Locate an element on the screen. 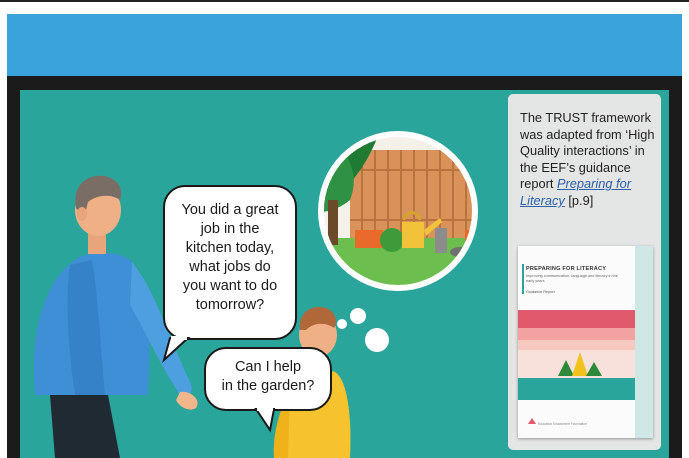 The image size is (689, 458). cover-side-strip is located at coordinates (644, 342).